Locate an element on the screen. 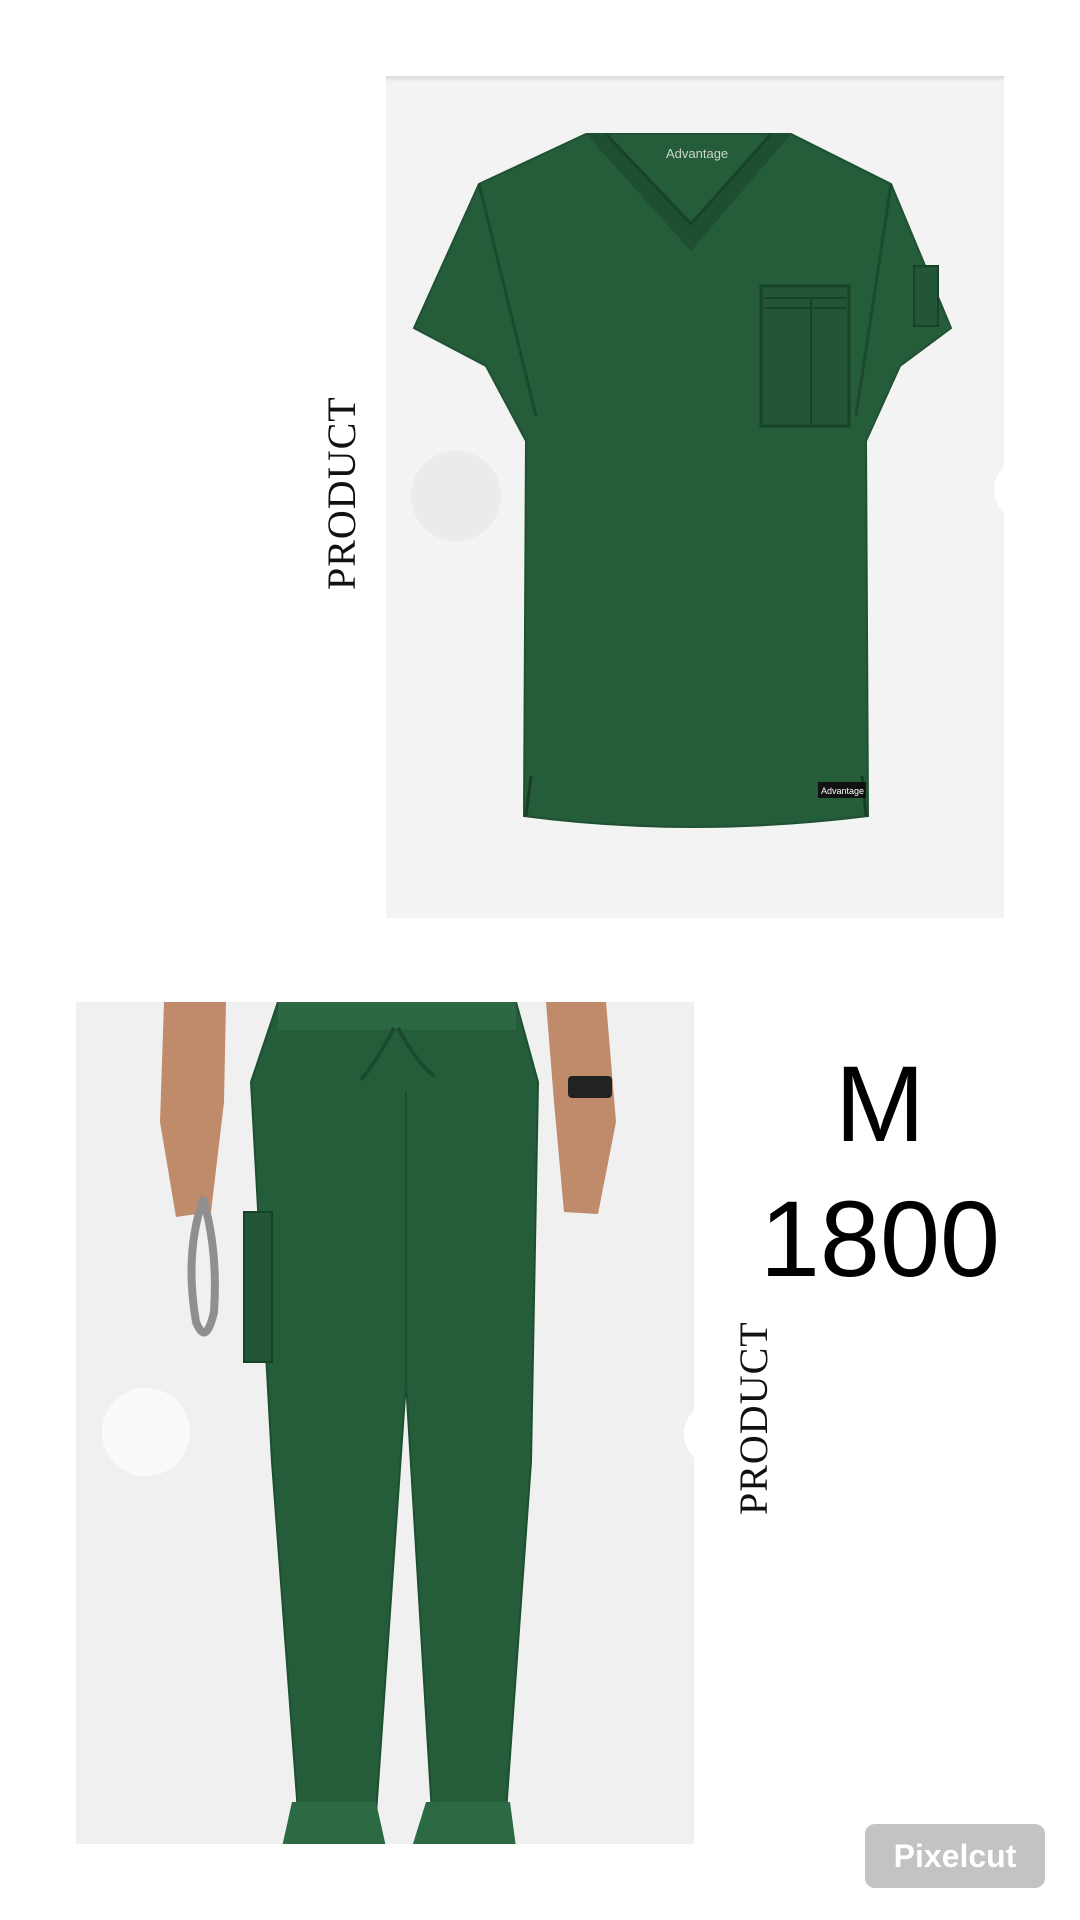 This screenshot has width=1080, height=1920. price-text: 1800 is located at coordinates (880, 1238).